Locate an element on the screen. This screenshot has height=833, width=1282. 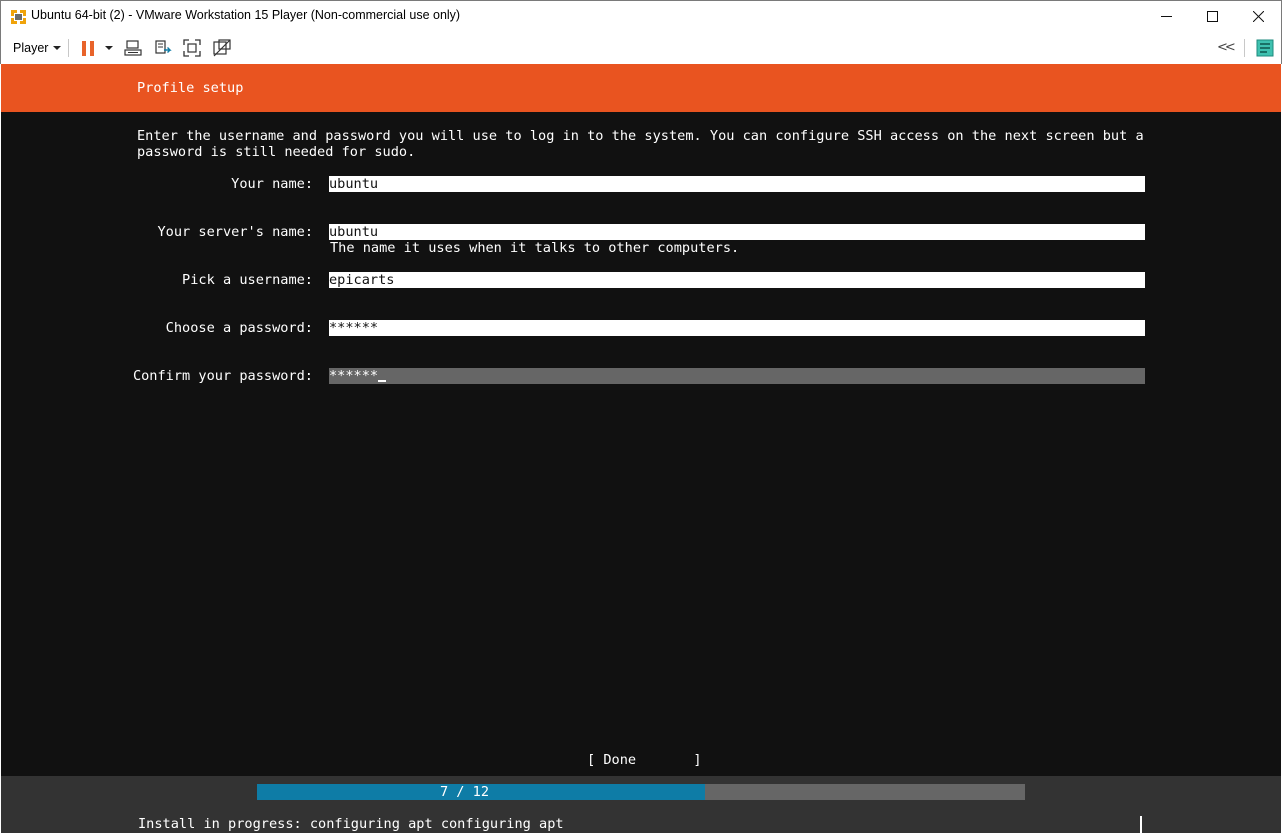
device-transfer-icon is located at coordinates (163, 47).